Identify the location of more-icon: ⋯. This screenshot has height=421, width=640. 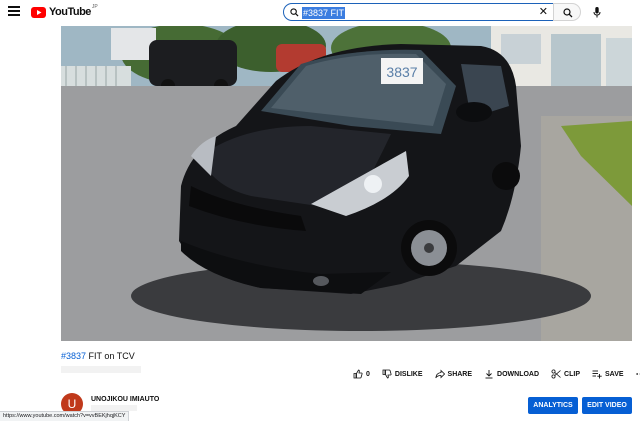
(638, 374).